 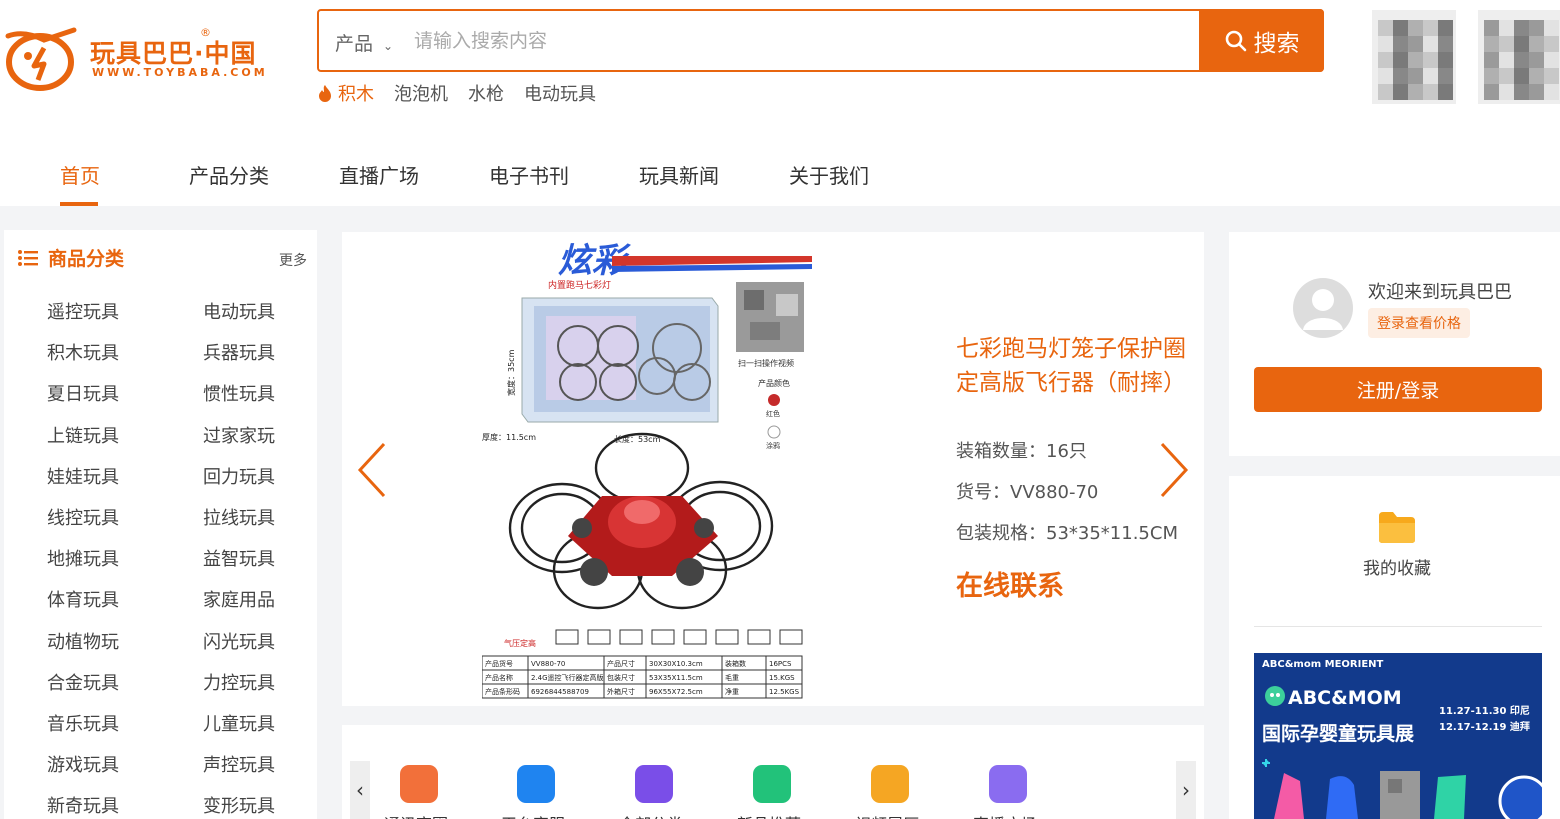 What do you see at coordinates (83, 393) in the screenshot?
I see `sidebar-category-item: 夏日玩具` at bounding box center [83, 393].